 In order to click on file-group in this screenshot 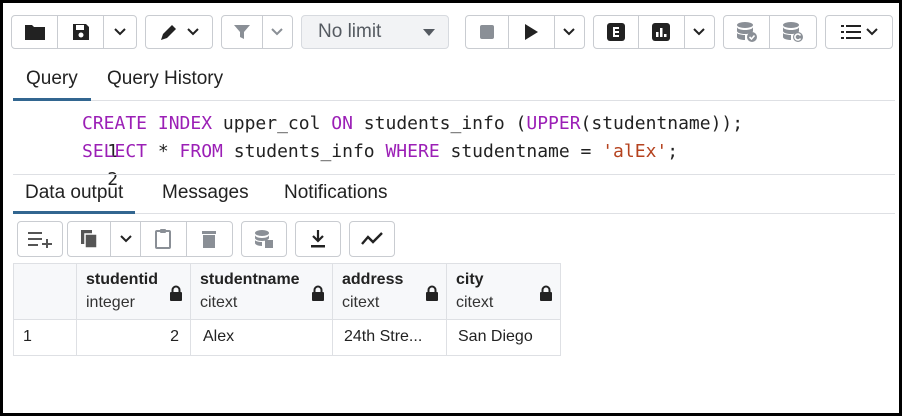, I will do `click(74, 32)`.